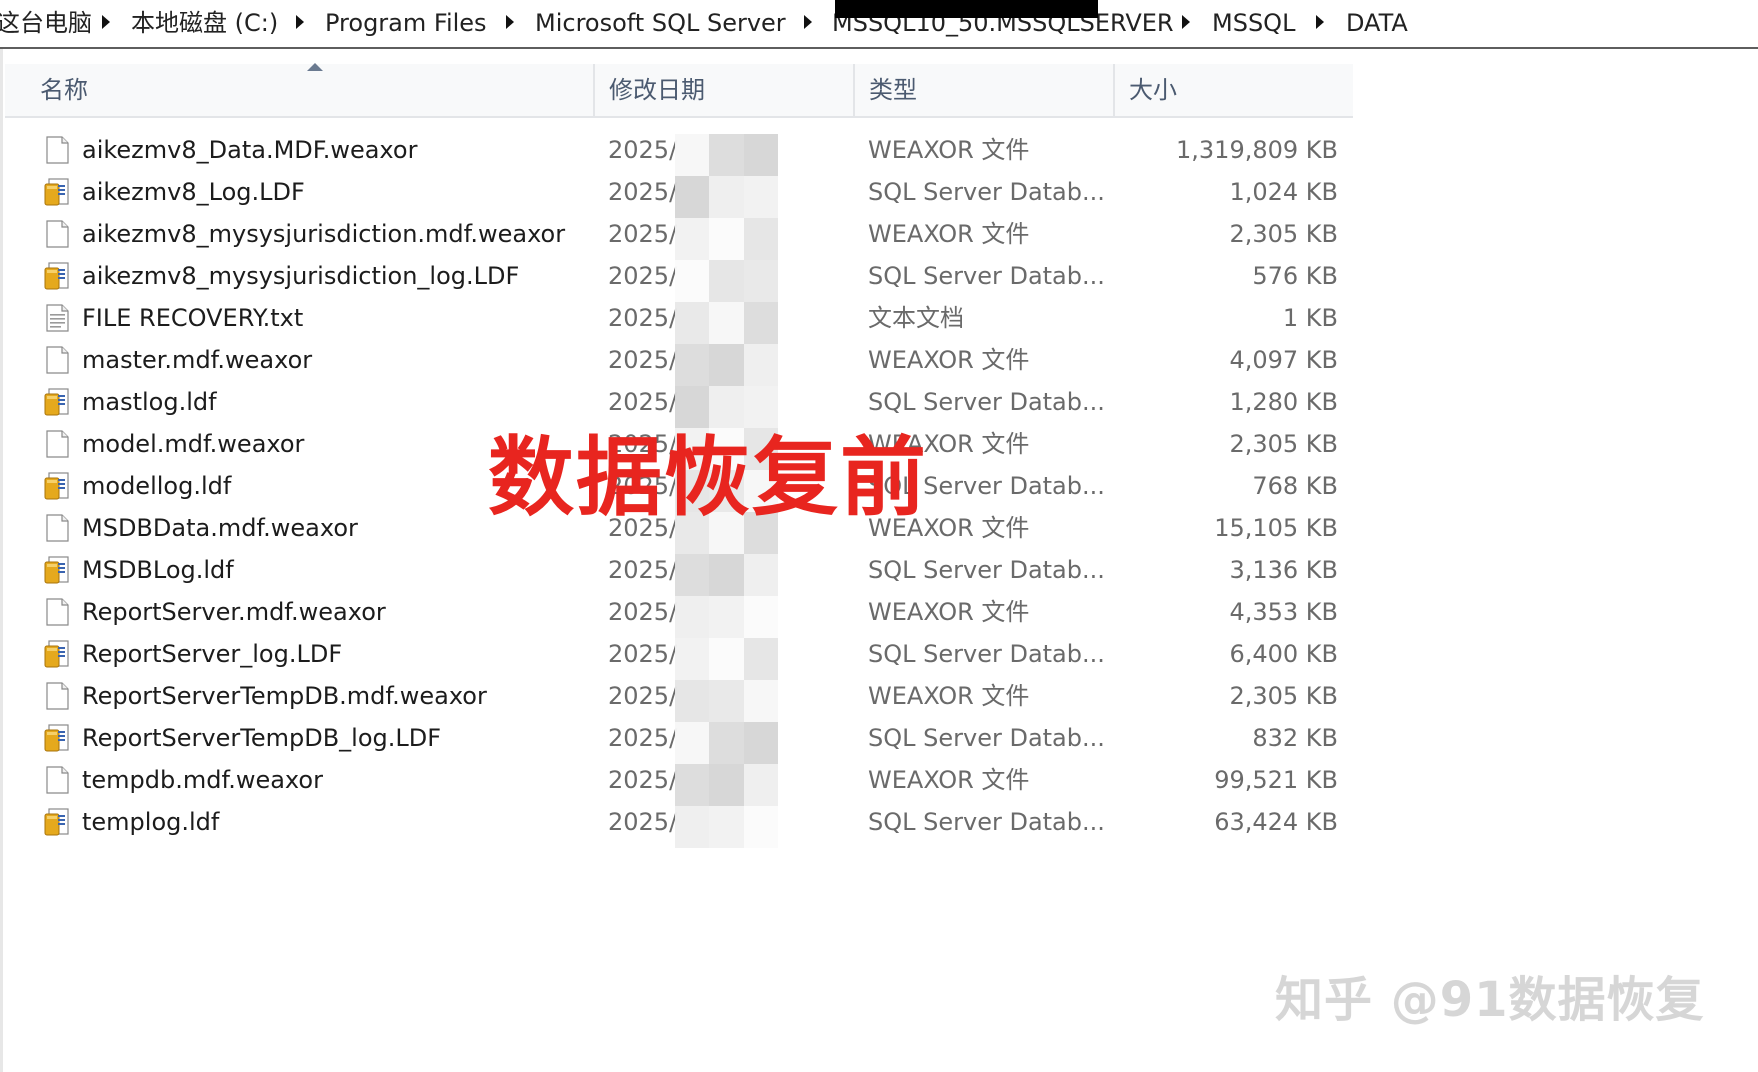 The height and width of the screenshot is (1072, 1758). What do you see at coordinates (234, 612) in the screenshot?
I see `file-name: ReportServer.mdf.weaxor` at bounding box center [234, 612].